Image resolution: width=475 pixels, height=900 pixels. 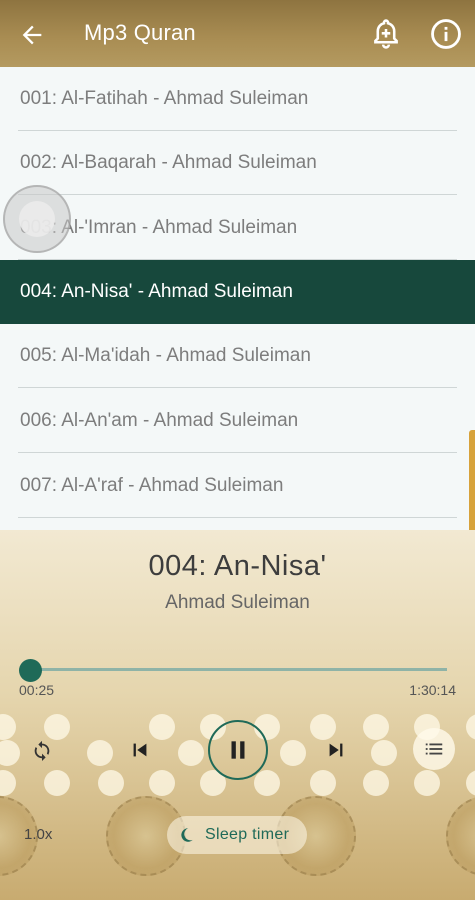 What do you see at coordinates (432, 690) in the screenshot?
I see `total-time: 1:30:14` at bounding box center [432, 690].